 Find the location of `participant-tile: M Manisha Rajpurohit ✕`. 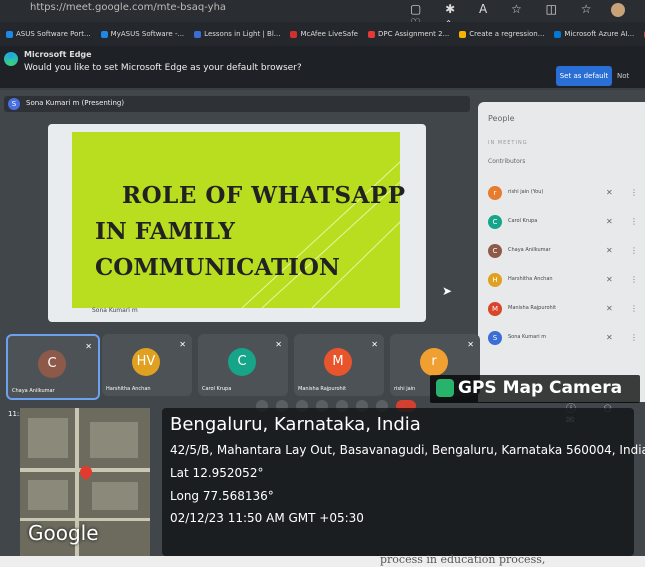

participant-tile: M Manisha Rajpurohit ✕ is located at coordinates (339, 365).